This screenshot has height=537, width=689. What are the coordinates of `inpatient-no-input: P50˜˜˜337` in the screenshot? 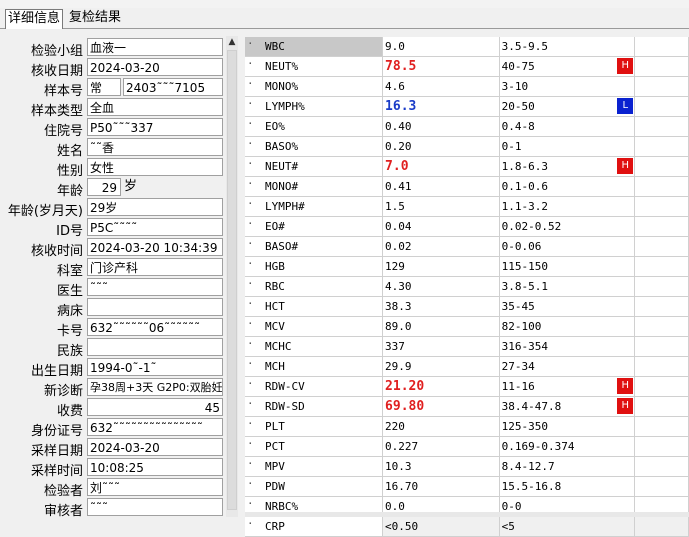 It's located at (155, 127).